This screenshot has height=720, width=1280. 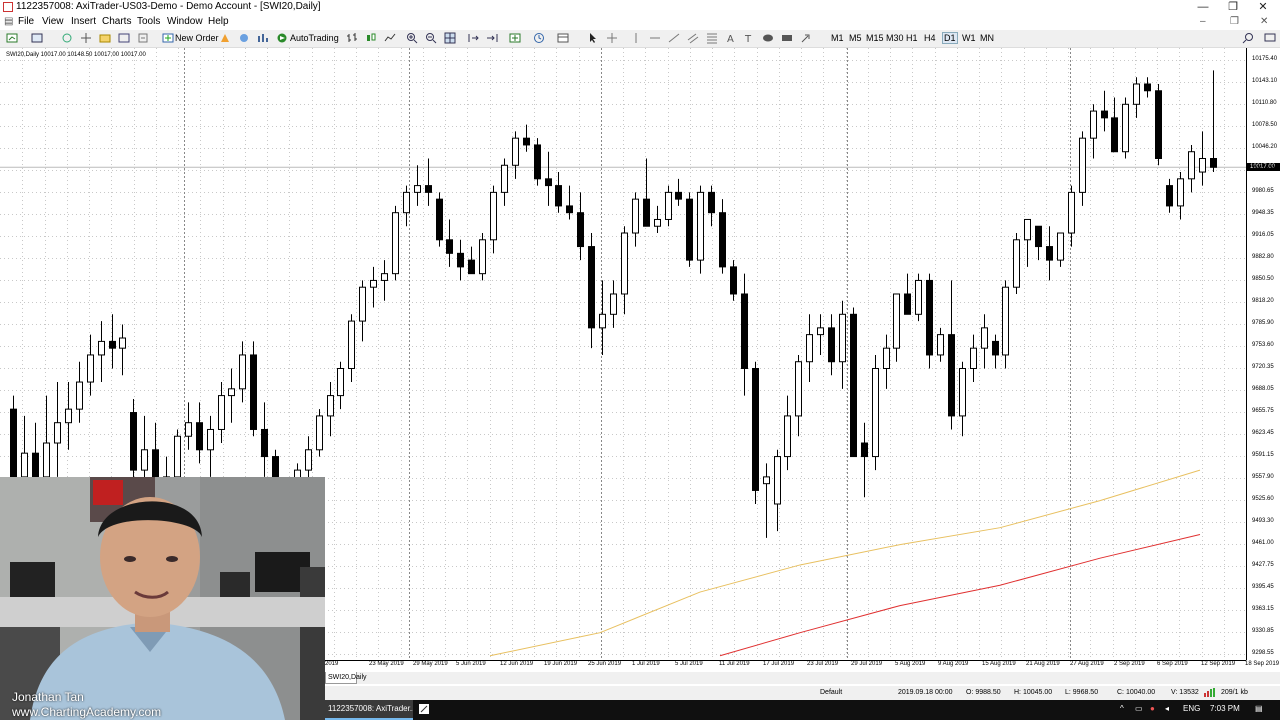 What do you see at coordinates (539, 38) in the screenshot?
I see `periods-icon` at bounding box center [539, 38].